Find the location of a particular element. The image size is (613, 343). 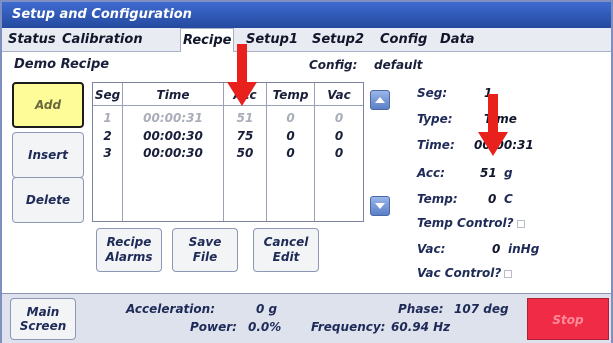

temp-label: Temp: is located at coordinates (437, 199).